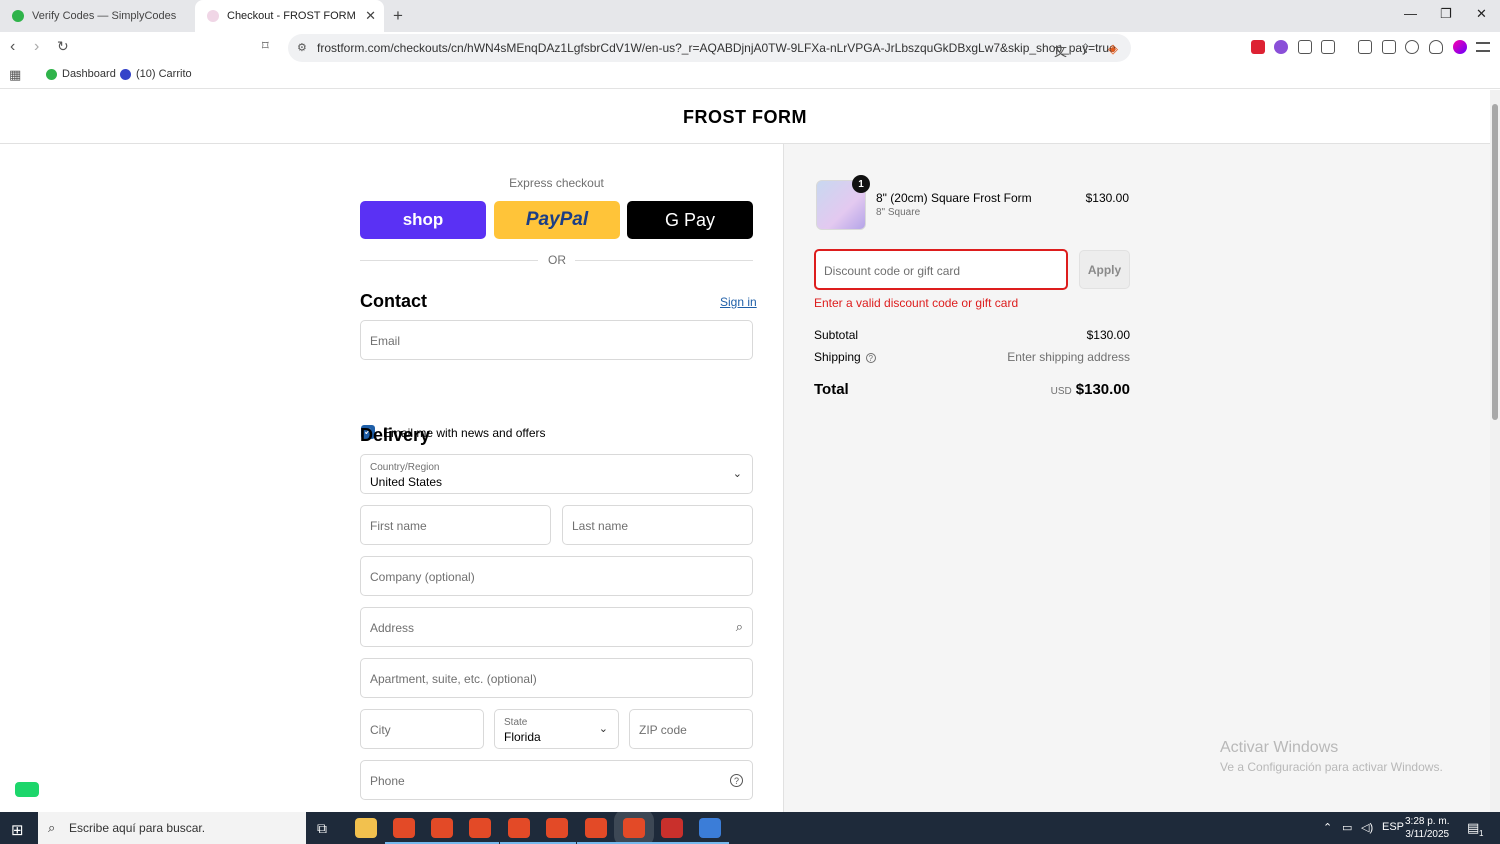 The width and height of the screenshot is (1500, 844). What do you see at coordinates (1393, 827) in the screenshot?
I see `language-indicator: ESP` at bounding box center [1393, 827].